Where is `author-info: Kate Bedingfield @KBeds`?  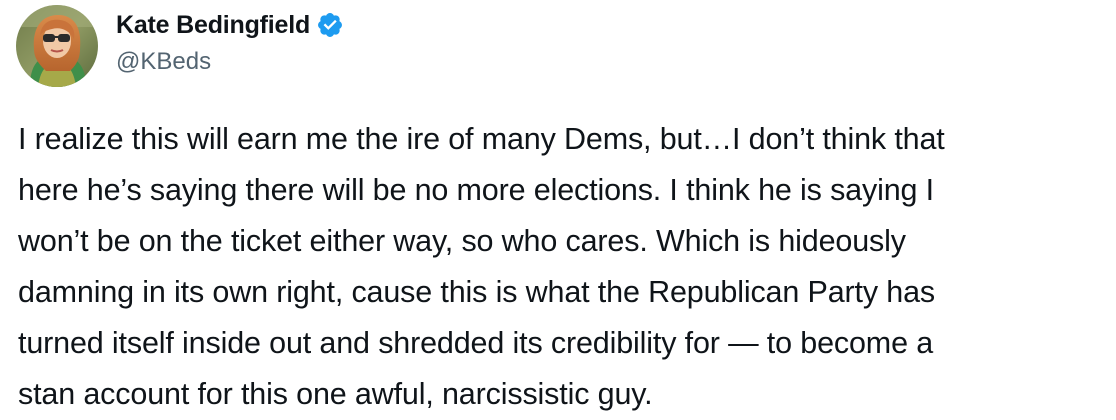 author-info: Kate Bedingfield @KBeds is located at coordinates (230, 42).